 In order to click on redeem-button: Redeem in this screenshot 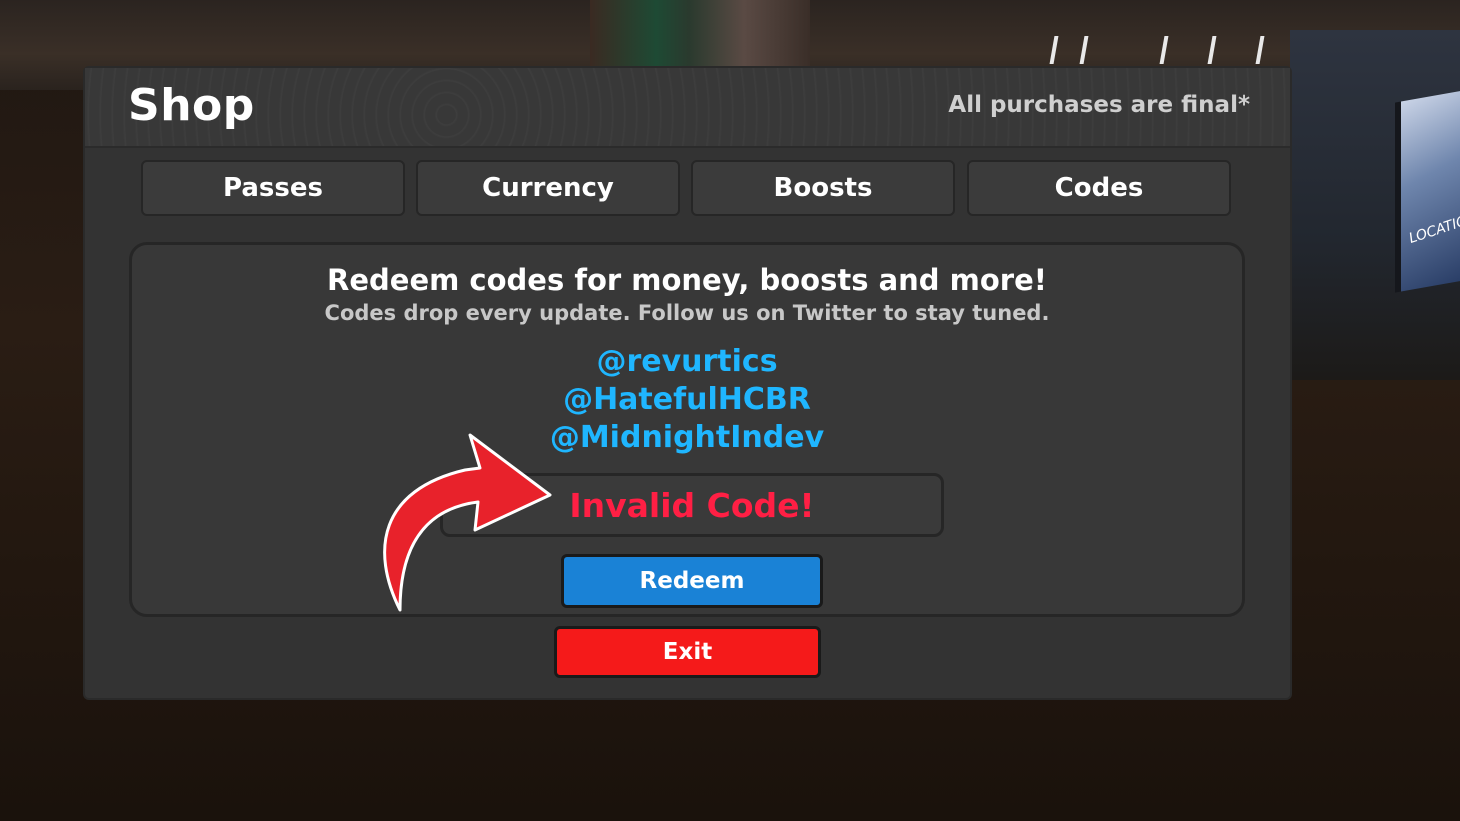, I will do `click(692, 581)`.